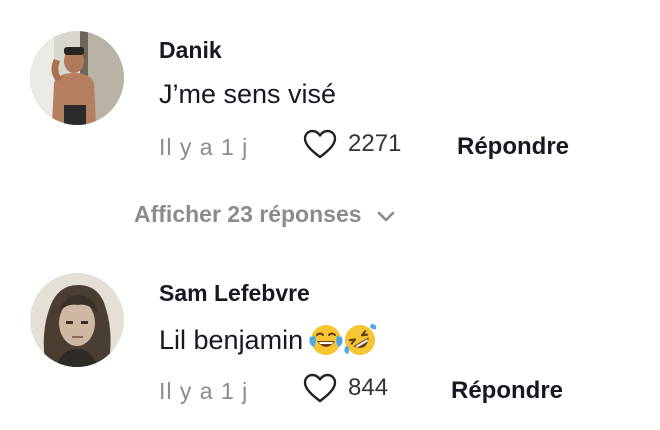 The image size is (660, 430). What do you see at coordinates (231, 339) in the screenshot?
I see `comment-text-content: Lil benjamin` at bounding box center [231, 339].